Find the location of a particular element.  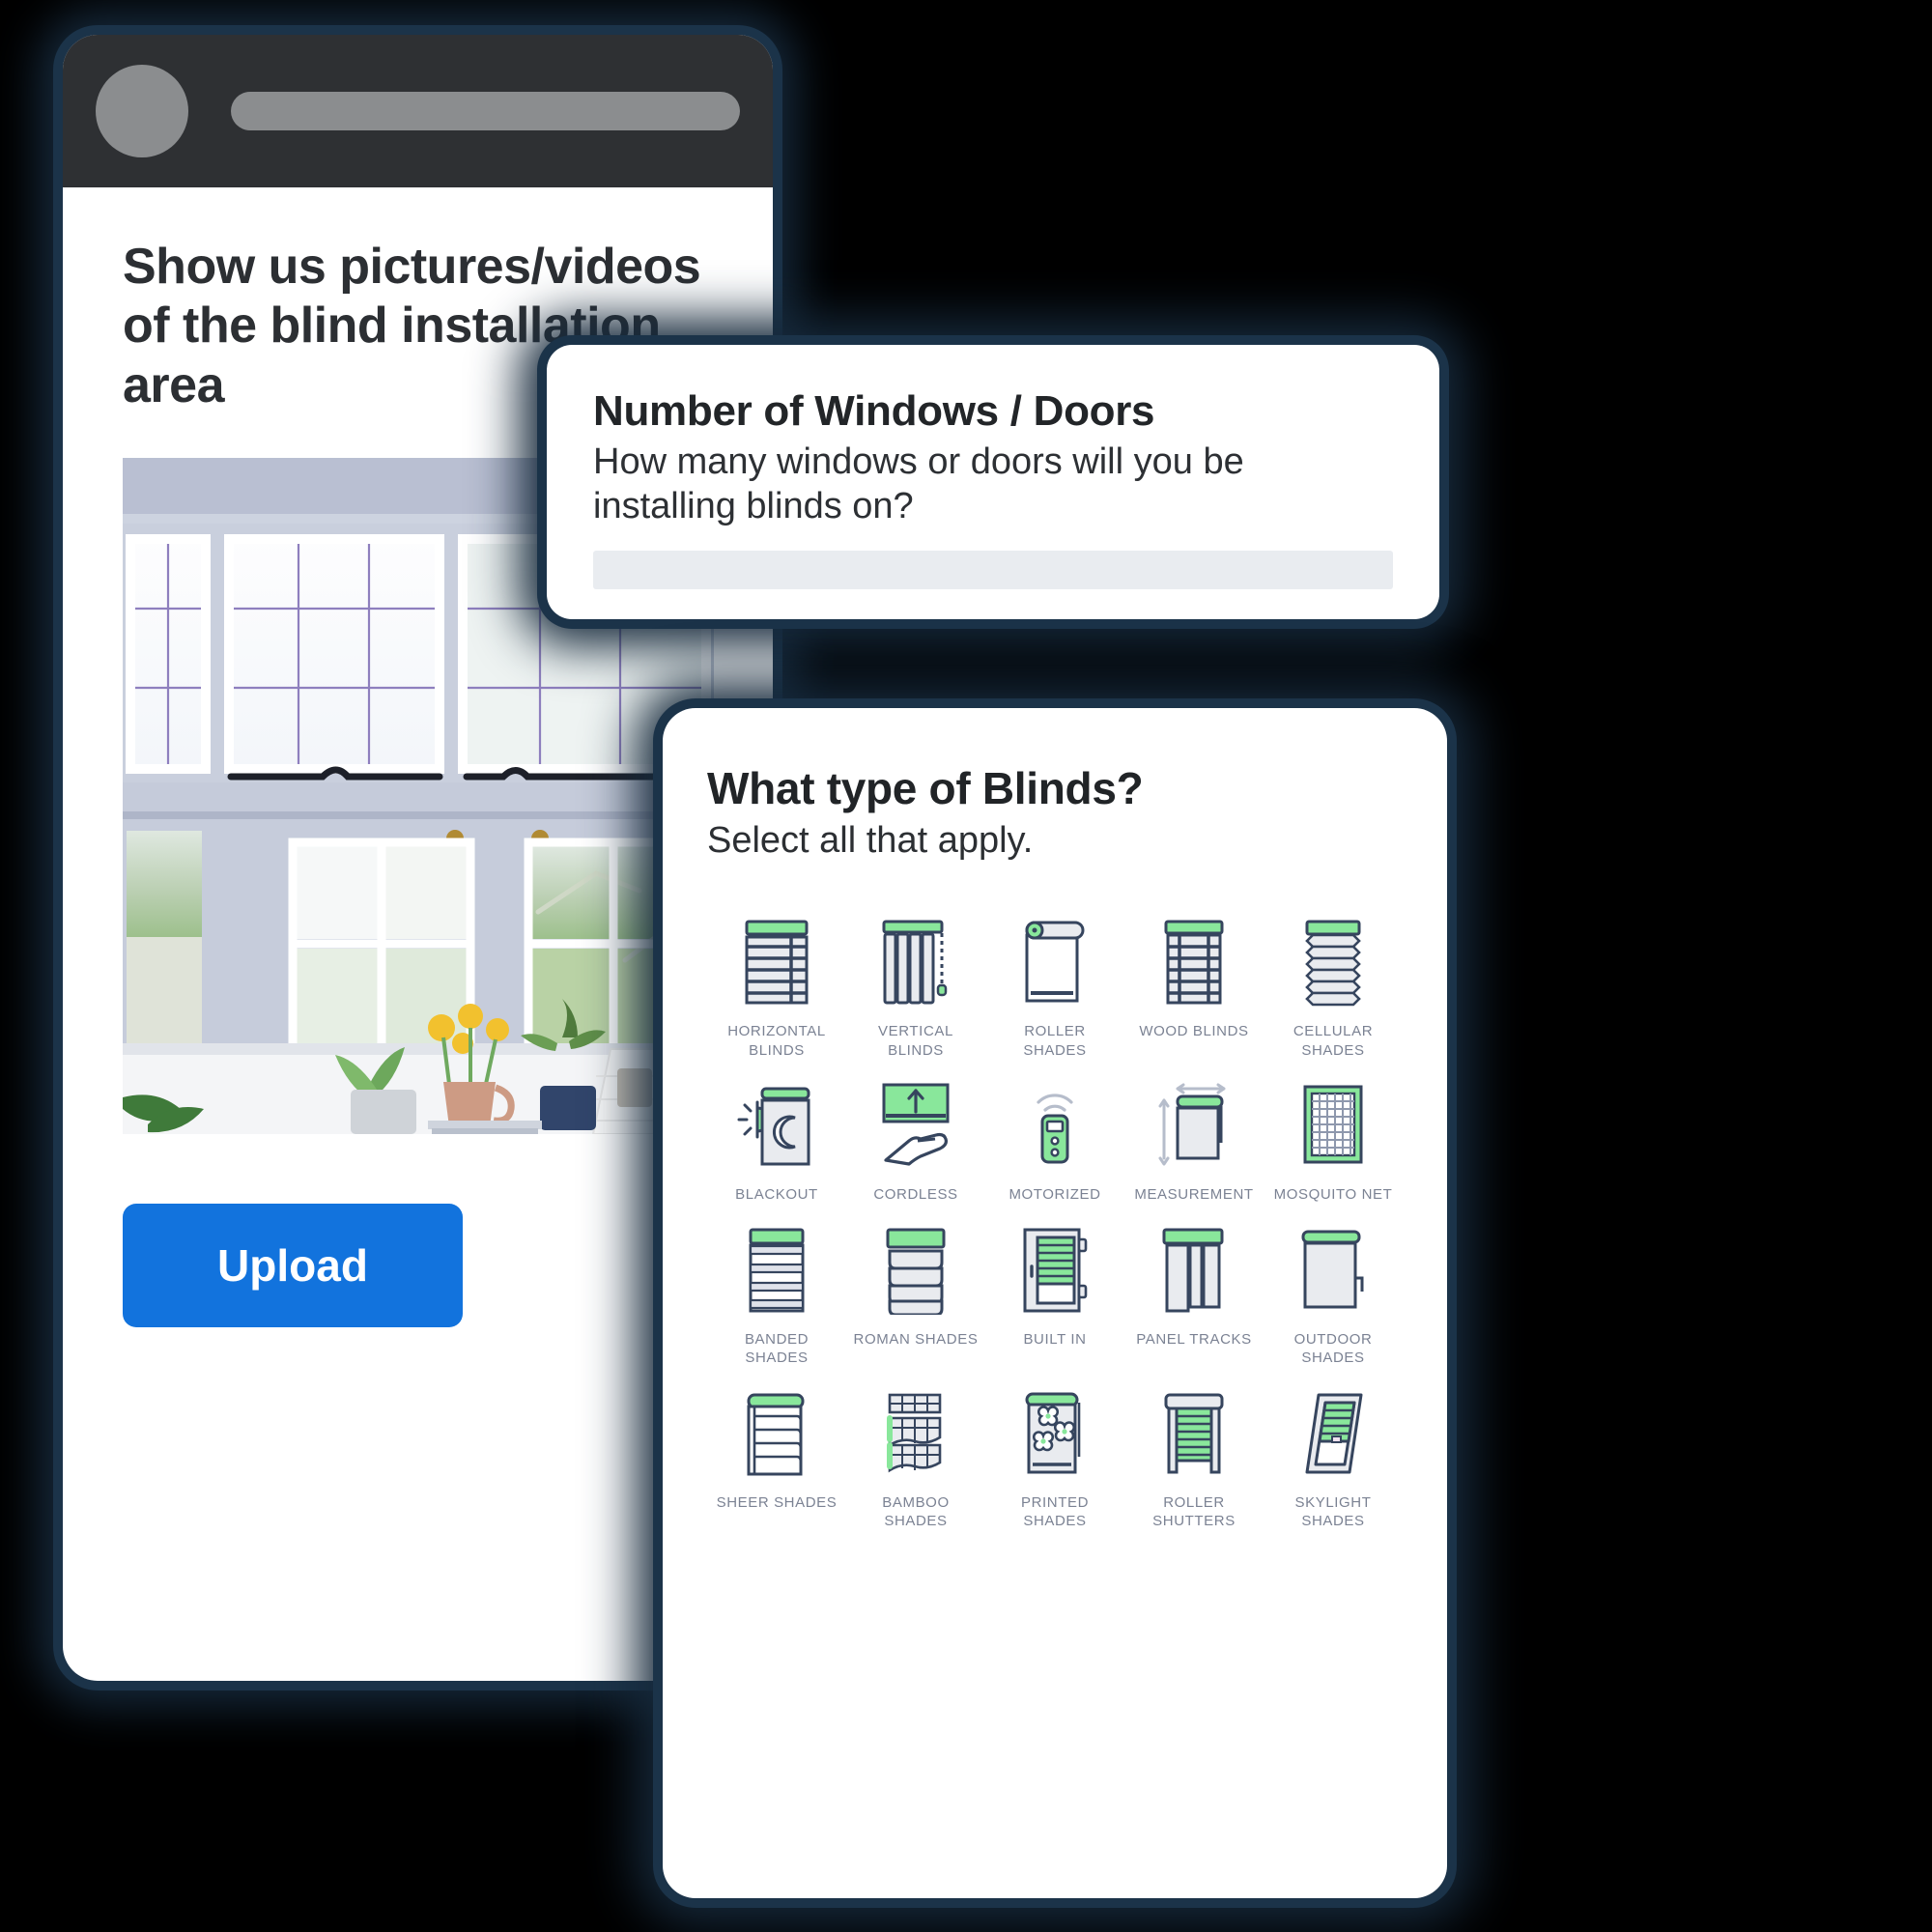

upload-button: Upload is located at coordinates (293, 1266).